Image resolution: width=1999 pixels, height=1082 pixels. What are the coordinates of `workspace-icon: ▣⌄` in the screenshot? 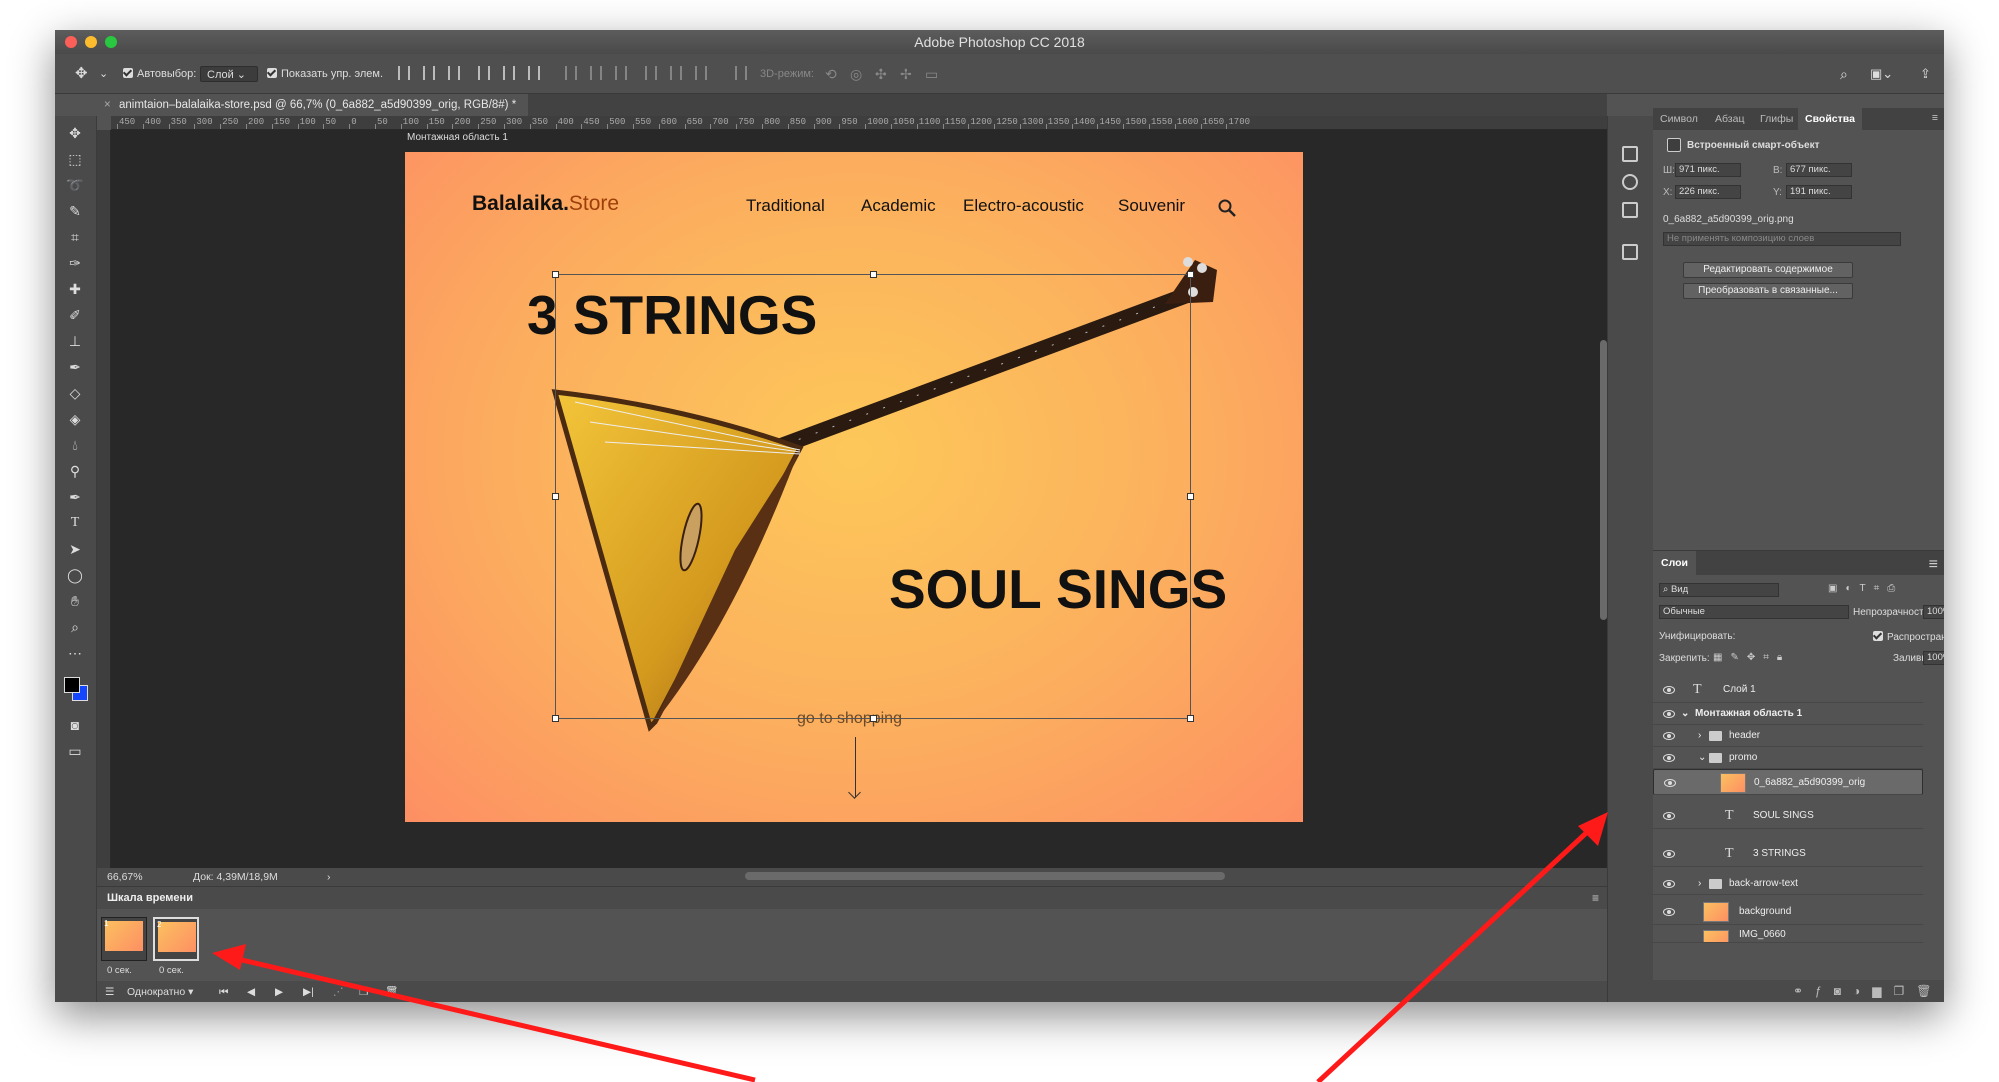 It's located at (1881, 74).